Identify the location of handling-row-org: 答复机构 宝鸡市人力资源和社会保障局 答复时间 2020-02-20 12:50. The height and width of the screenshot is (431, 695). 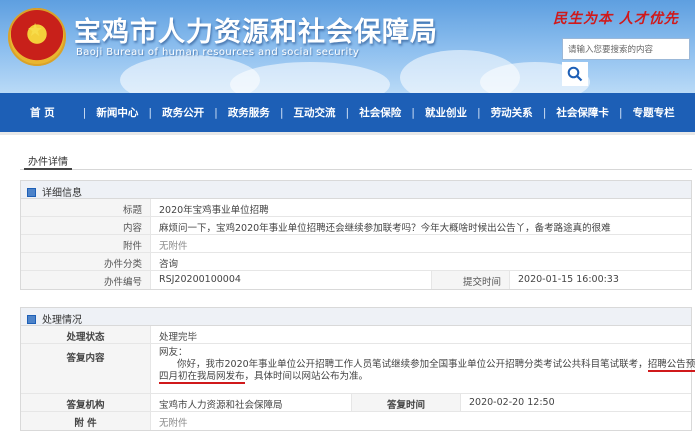
(356, 403).